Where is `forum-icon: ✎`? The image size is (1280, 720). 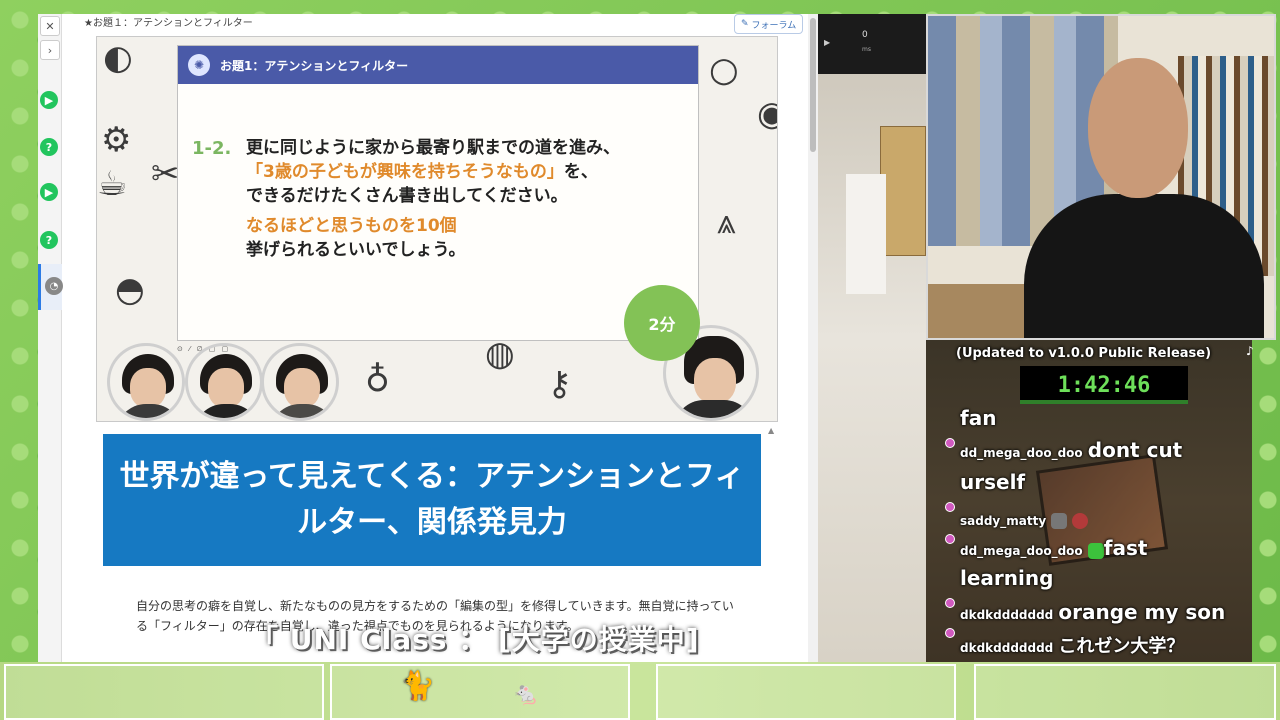
forum-icon: ✎ is located at coordinates (745, 24).